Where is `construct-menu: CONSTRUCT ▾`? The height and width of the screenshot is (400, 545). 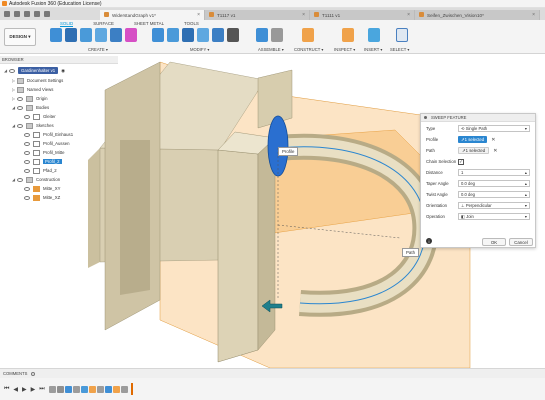 construct-menu: CONSTRUCT ▾ is located at coordinates (308, 49).